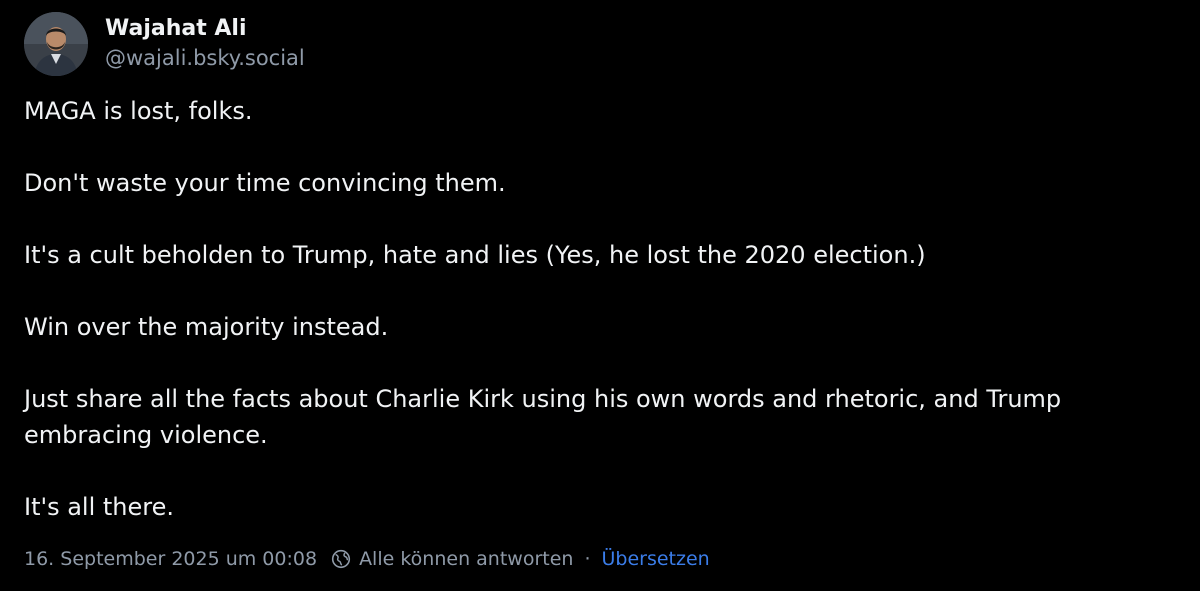  Describe the element at coordinates (656, 559) in the screenshot. I see `translate-link: Übersetzen` at that location.